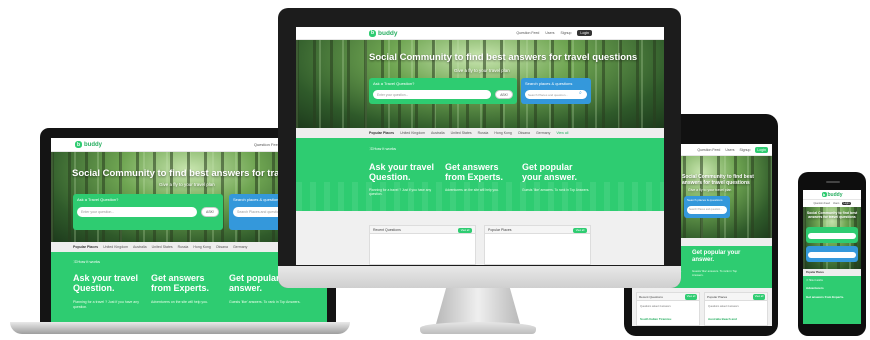 The width and height of the screenshot is (870, 340). Describe the element at coordinates (472, 190) in the screenshot. I see `step-answers-text: Adventurers on the site will help you.` at that location.